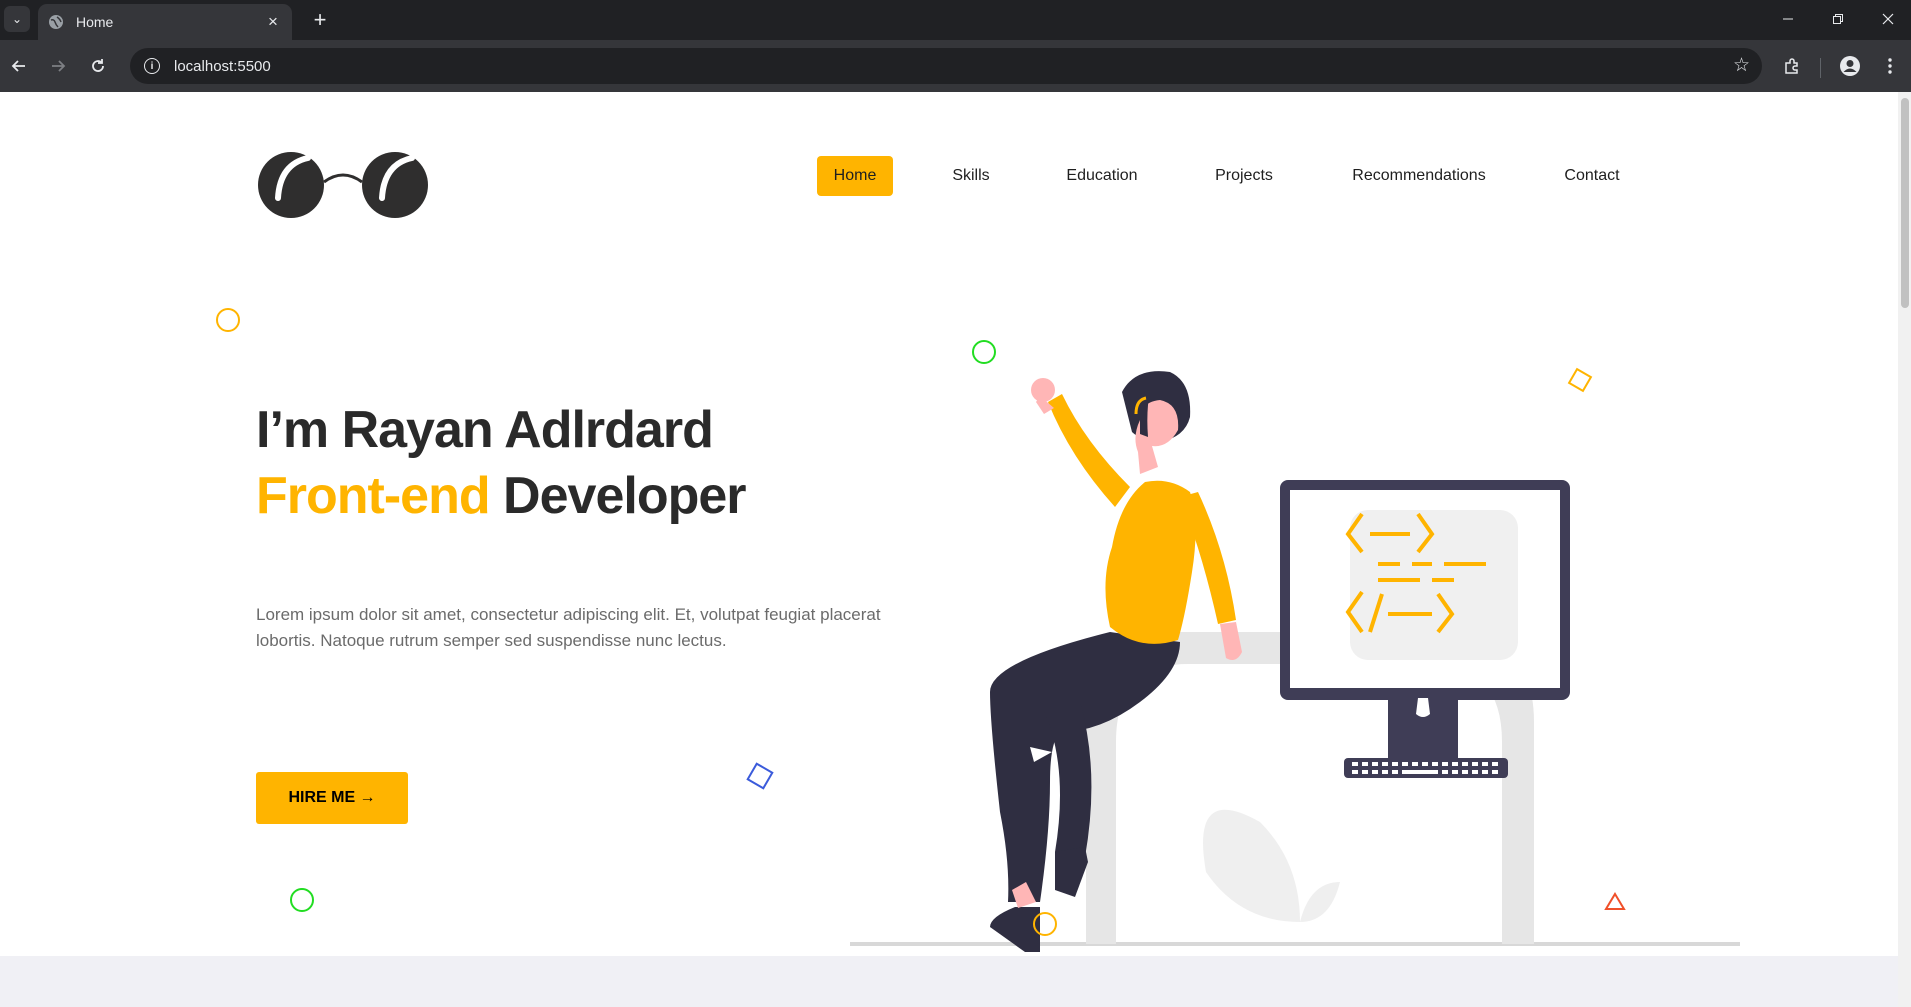 This screenshot has height=1007, width=1911. What do you see at coordinates (1788, 19) in the screenshot?
I see `minimize-icon` at bounding box center [1788, 19].